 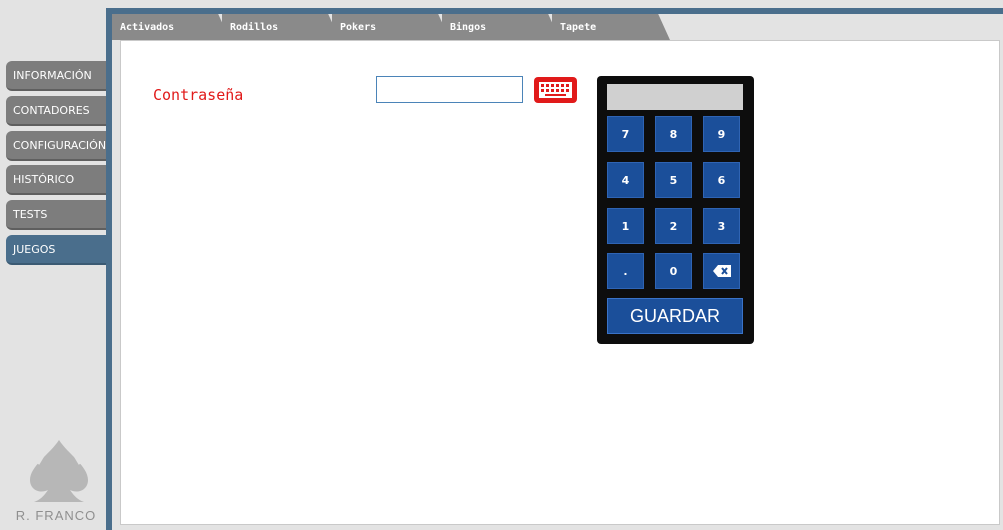 What do you see at coordinates (625, 180) in the screenshot?
I see `key-4: 4` at bounding box center [625, 180].